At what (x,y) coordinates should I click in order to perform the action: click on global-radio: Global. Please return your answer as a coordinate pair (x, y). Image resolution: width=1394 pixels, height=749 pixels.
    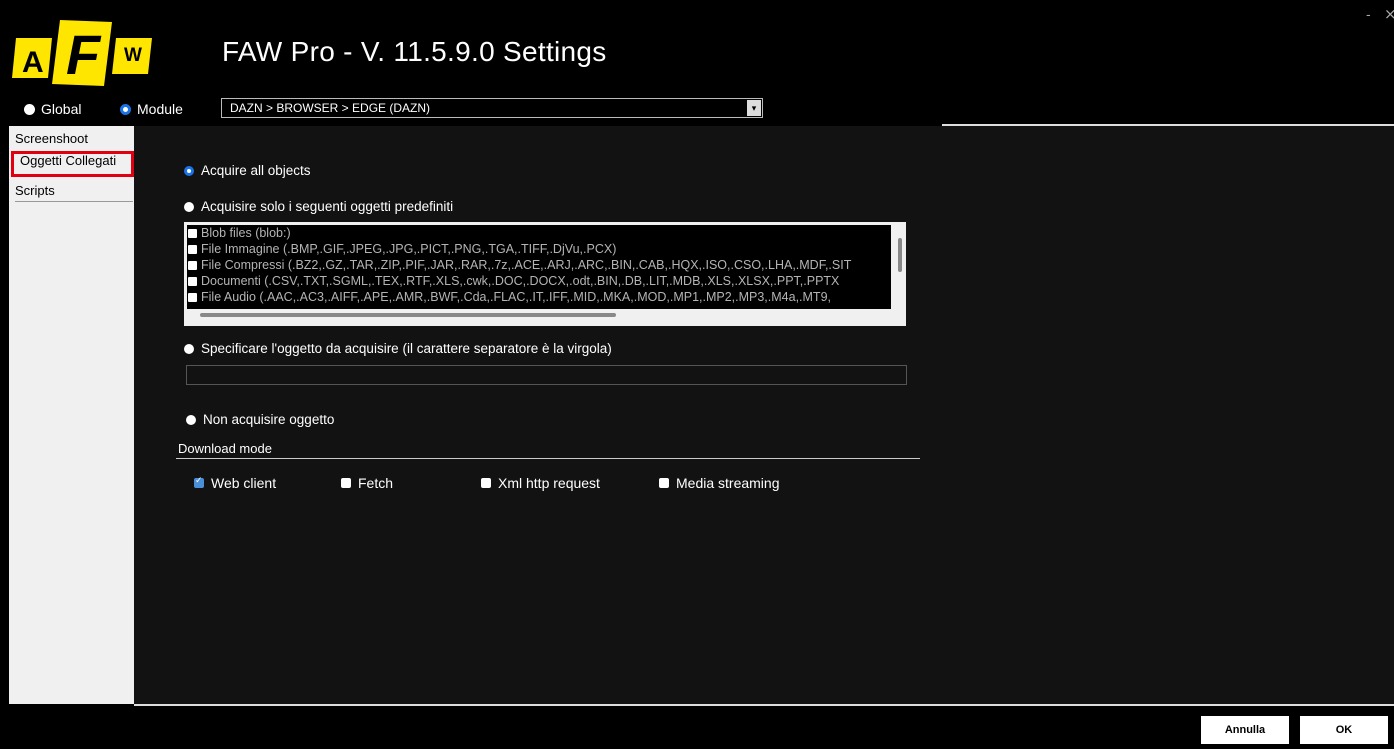
    Looking at the image, I should click on (52, 109).